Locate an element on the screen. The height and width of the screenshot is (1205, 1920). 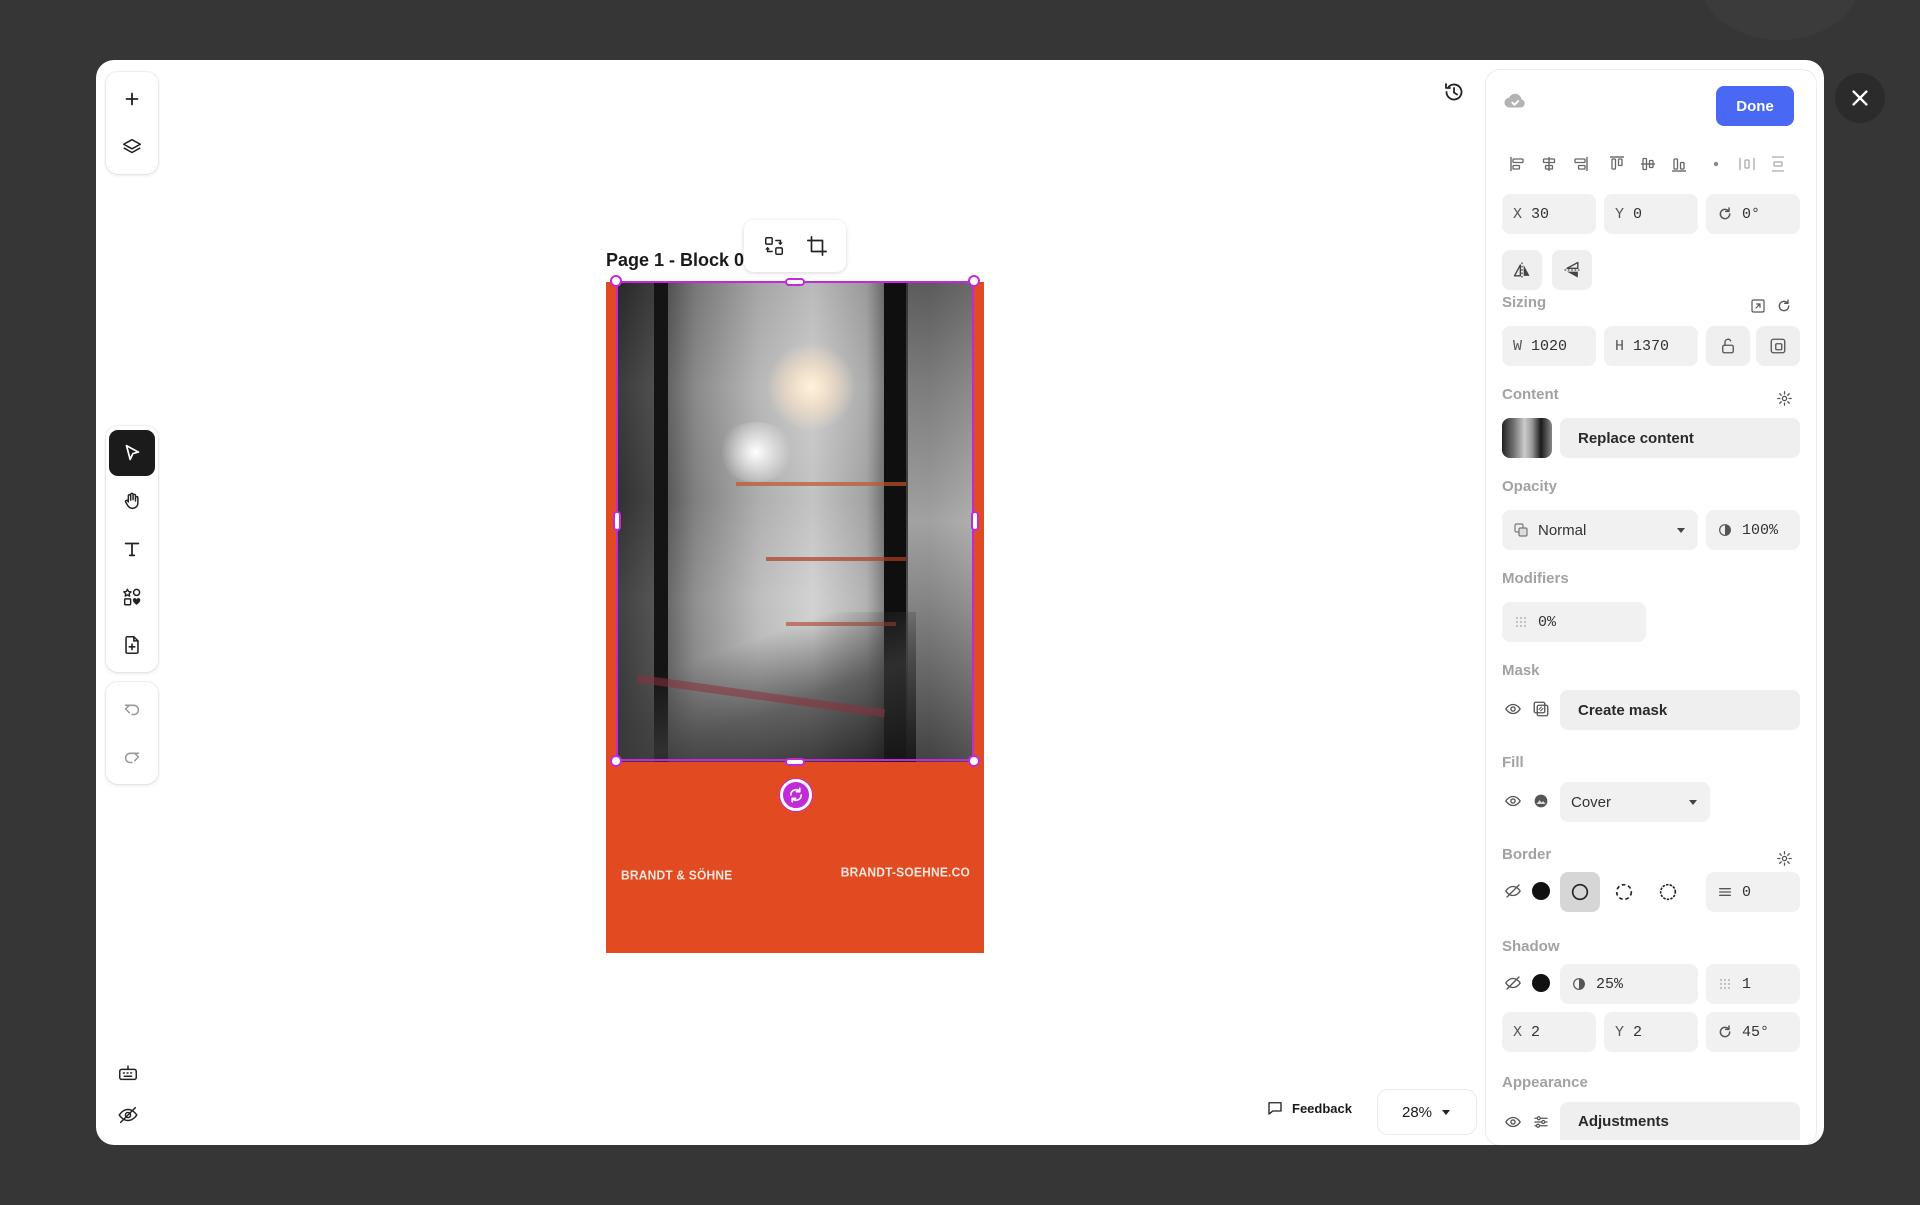
content-settings-button is located at coordinates (1784, 398).